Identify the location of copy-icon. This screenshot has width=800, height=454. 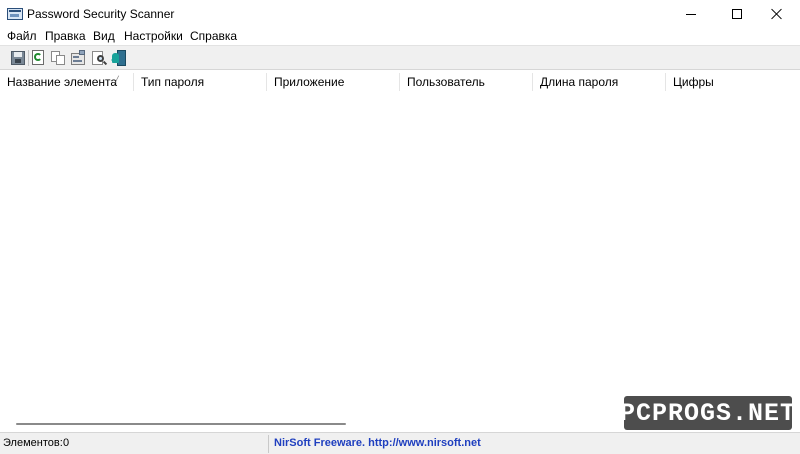
(58, 58).